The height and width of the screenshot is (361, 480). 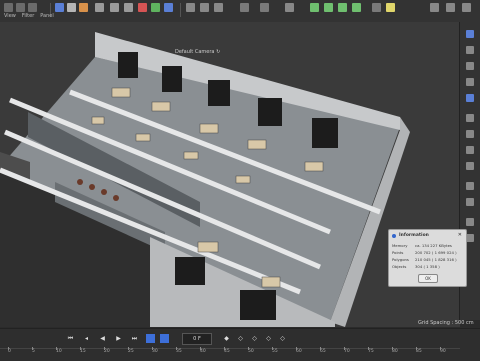 I want to click on scale-tool-icon, so click(x=20, y=7).